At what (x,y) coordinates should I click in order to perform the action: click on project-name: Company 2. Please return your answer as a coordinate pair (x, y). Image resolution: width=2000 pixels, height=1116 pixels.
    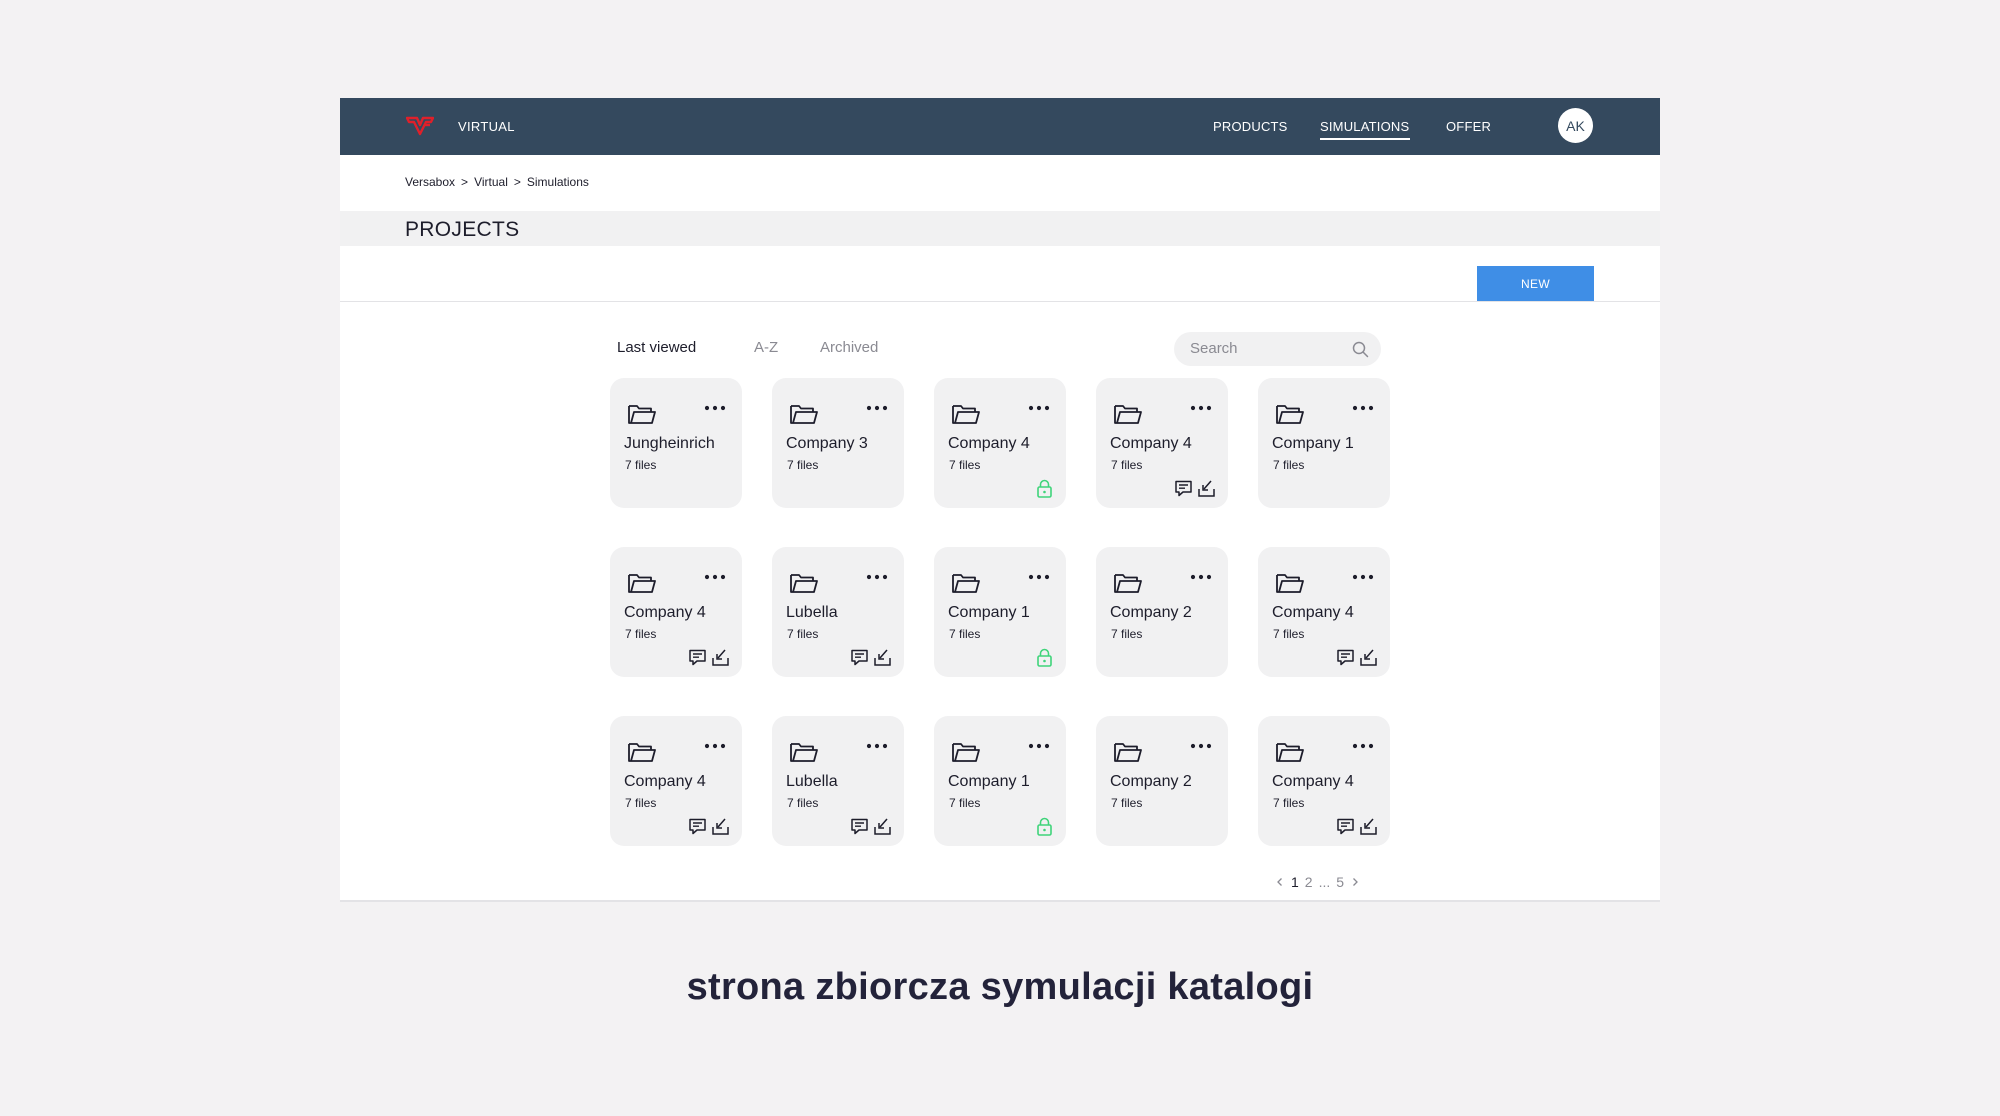
    Looking at the image, I should click on (1151, 781).